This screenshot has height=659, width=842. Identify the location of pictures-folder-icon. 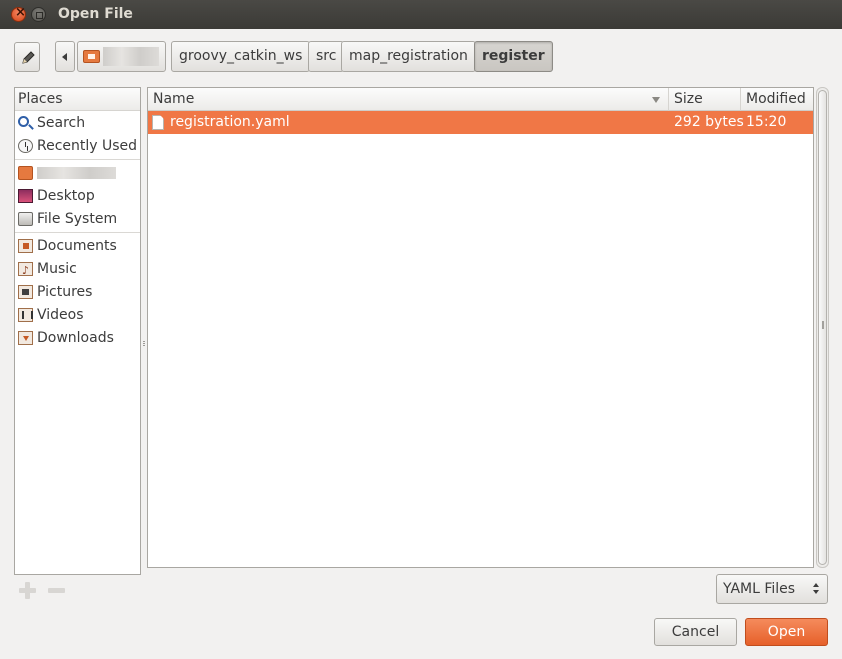
(25, 292).